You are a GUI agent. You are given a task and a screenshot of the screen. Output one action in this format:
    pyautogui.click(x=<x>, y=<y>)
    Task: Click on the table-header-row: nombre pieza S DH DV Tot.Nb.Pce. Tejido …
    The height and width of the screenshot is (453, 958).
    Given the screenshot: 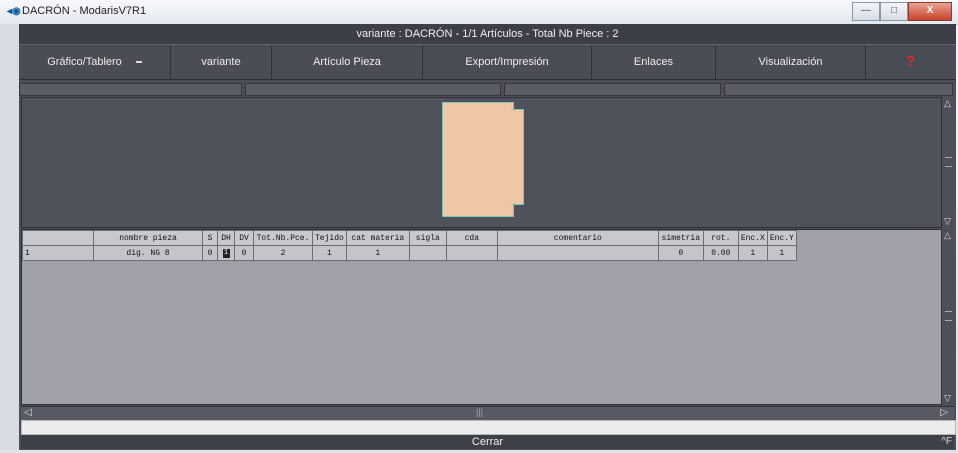 What is the action you would take?
    pyautogui.click(x=409, y=238)
    